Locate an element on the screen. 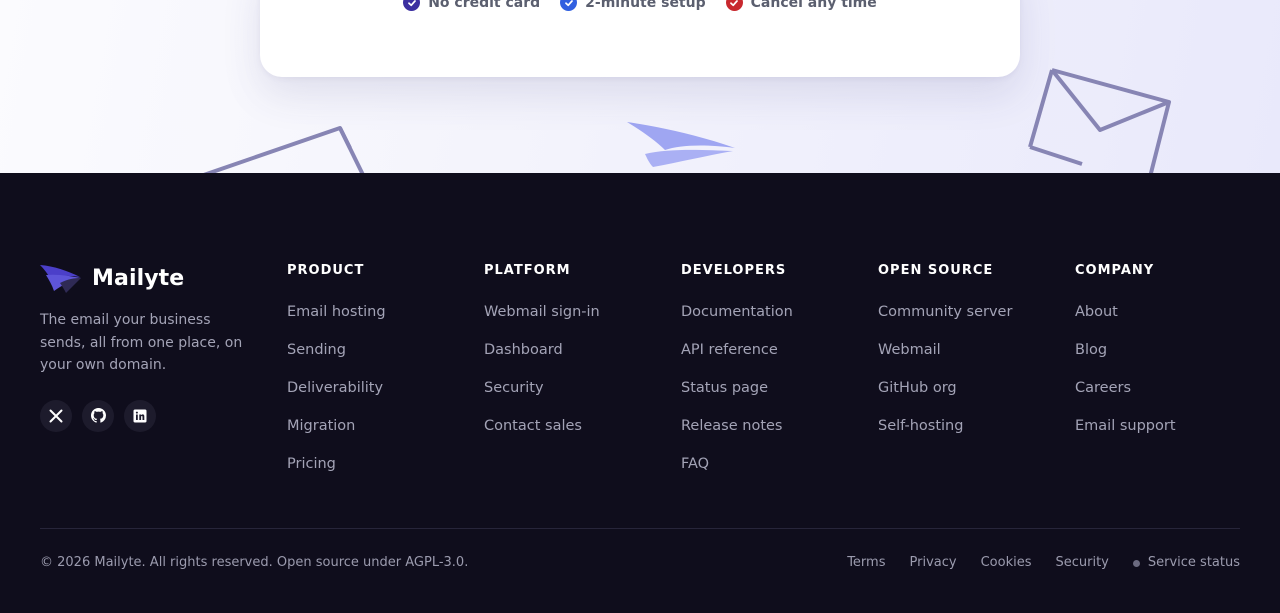  social-links is located at coordinates (150, 415).